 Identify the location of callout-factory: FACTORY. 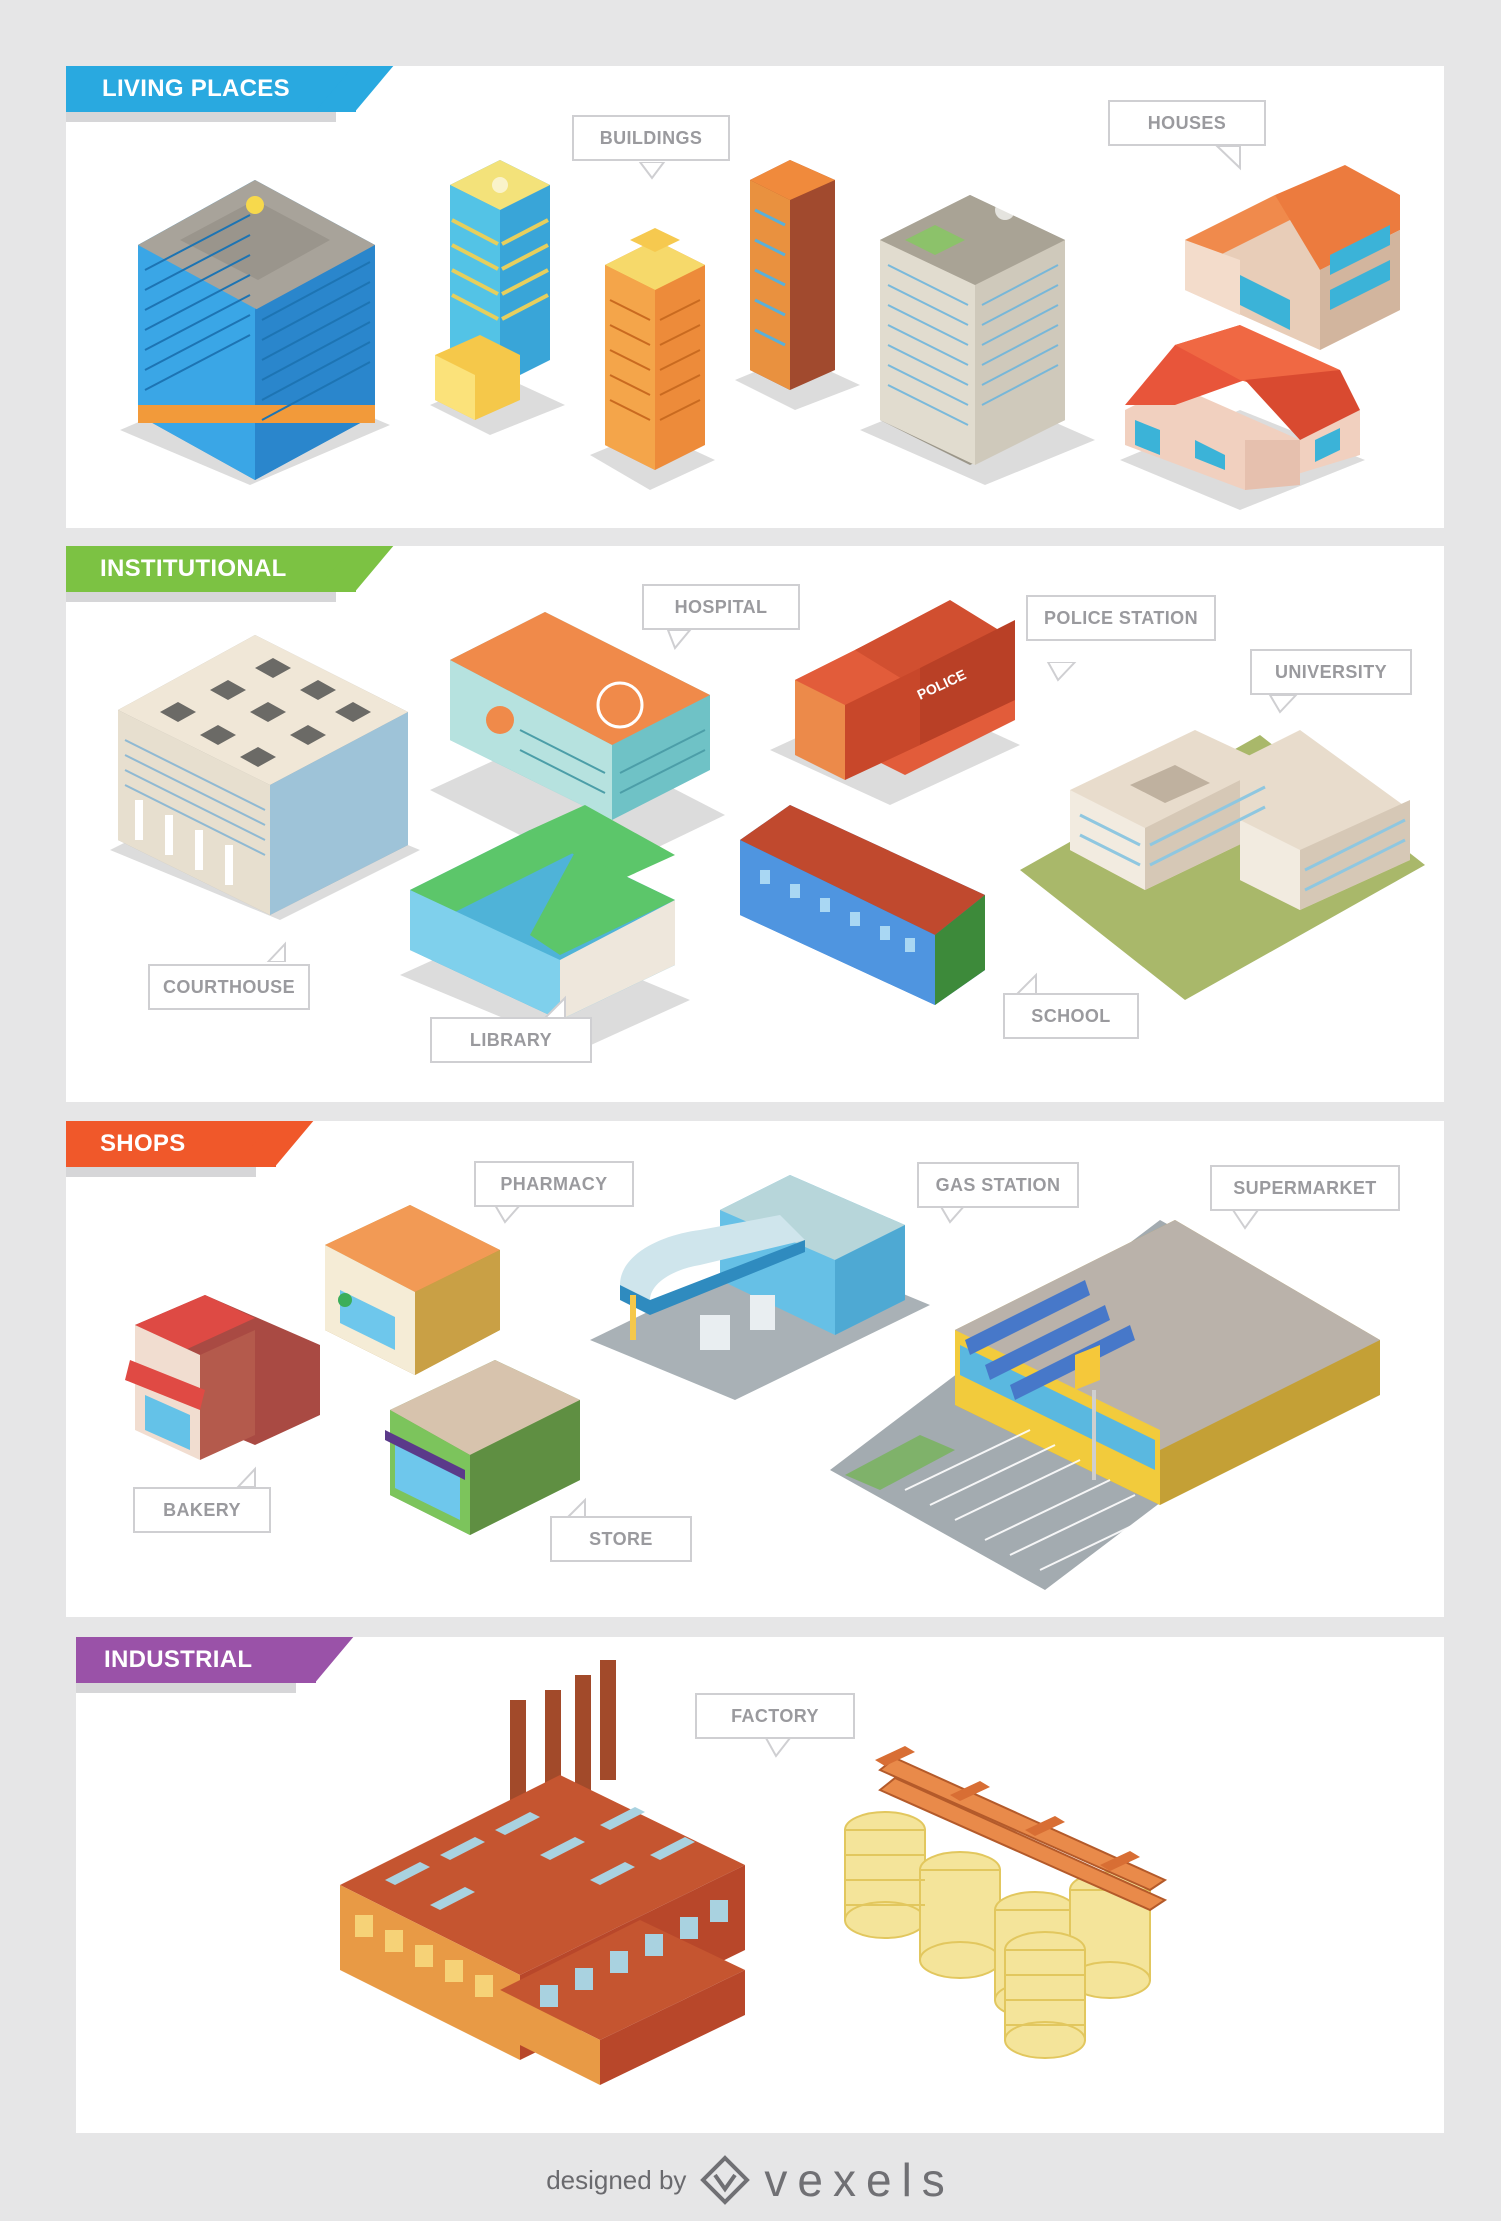
(775, 1716).